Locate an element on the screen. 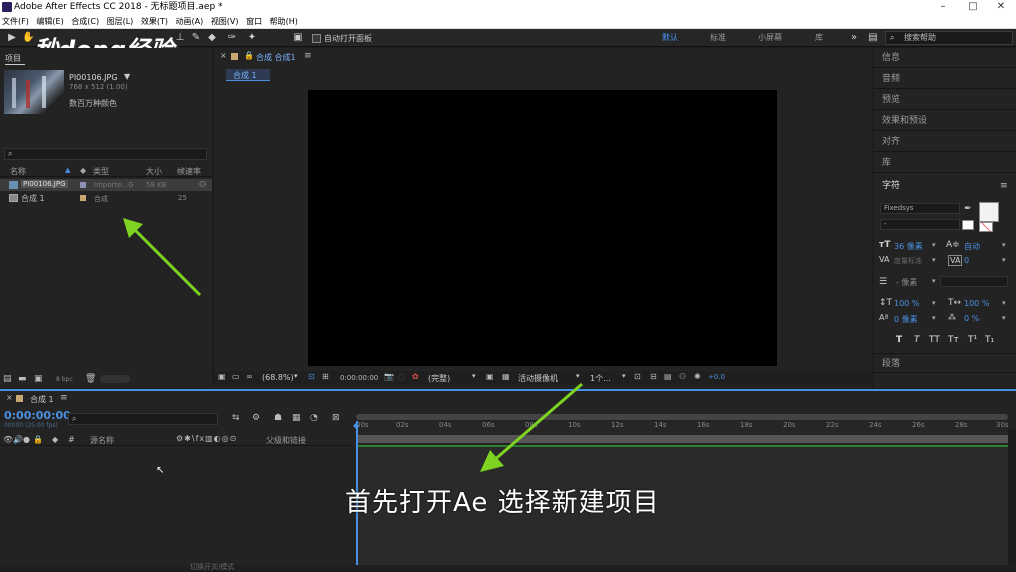 The width and height of the screenshot is (1016, 572). bit-depth: 8 bpc is located at coordinates (64, 379).